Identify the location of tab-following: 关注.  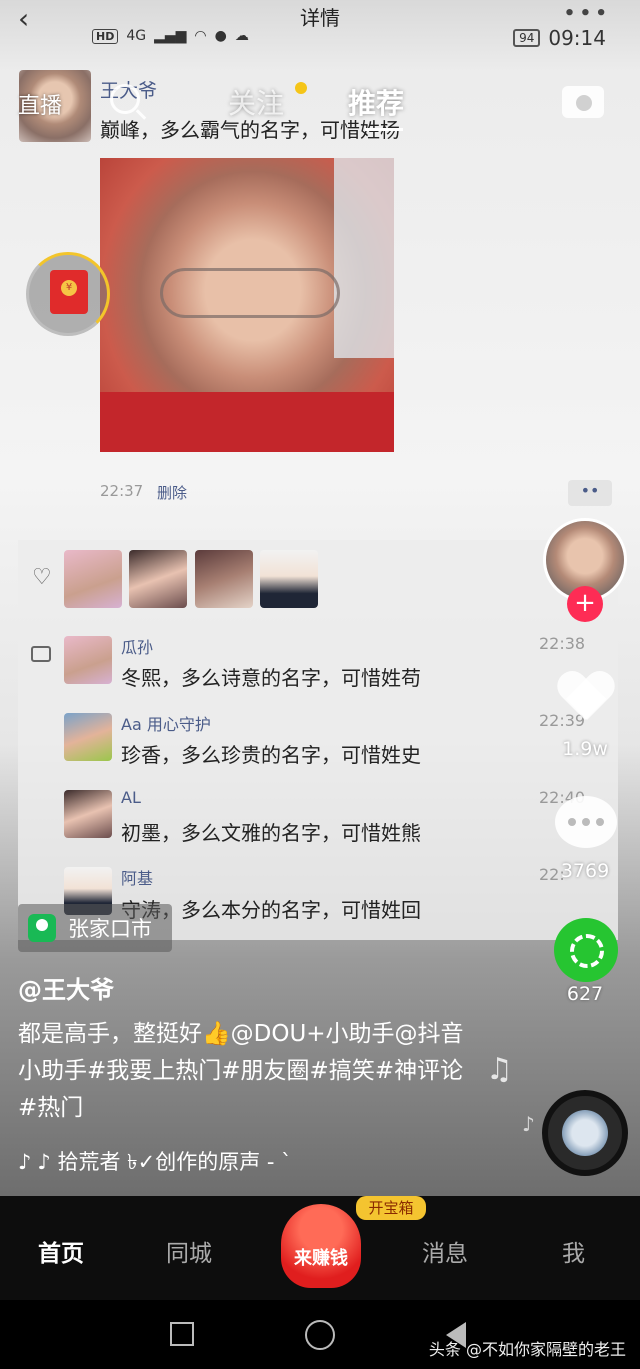
(256, 102).